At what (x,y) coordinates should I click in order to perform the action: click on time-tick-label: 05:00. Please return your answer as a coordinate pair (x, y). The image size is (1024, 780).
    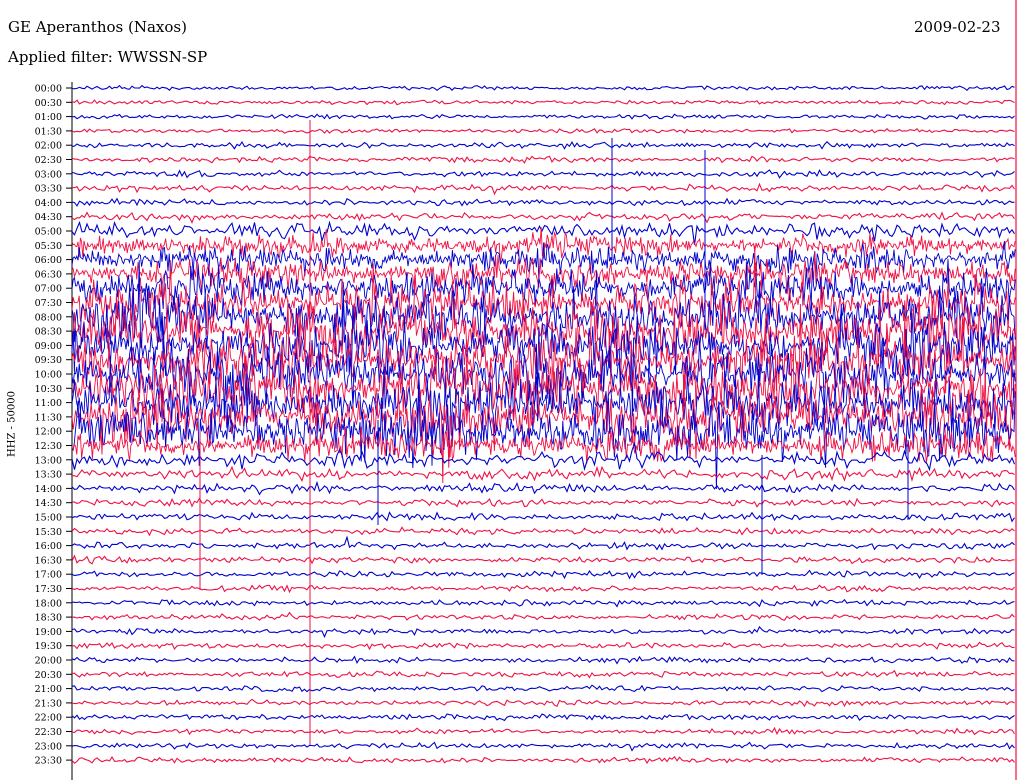
    Looking at the image, I should click on (48, 232).